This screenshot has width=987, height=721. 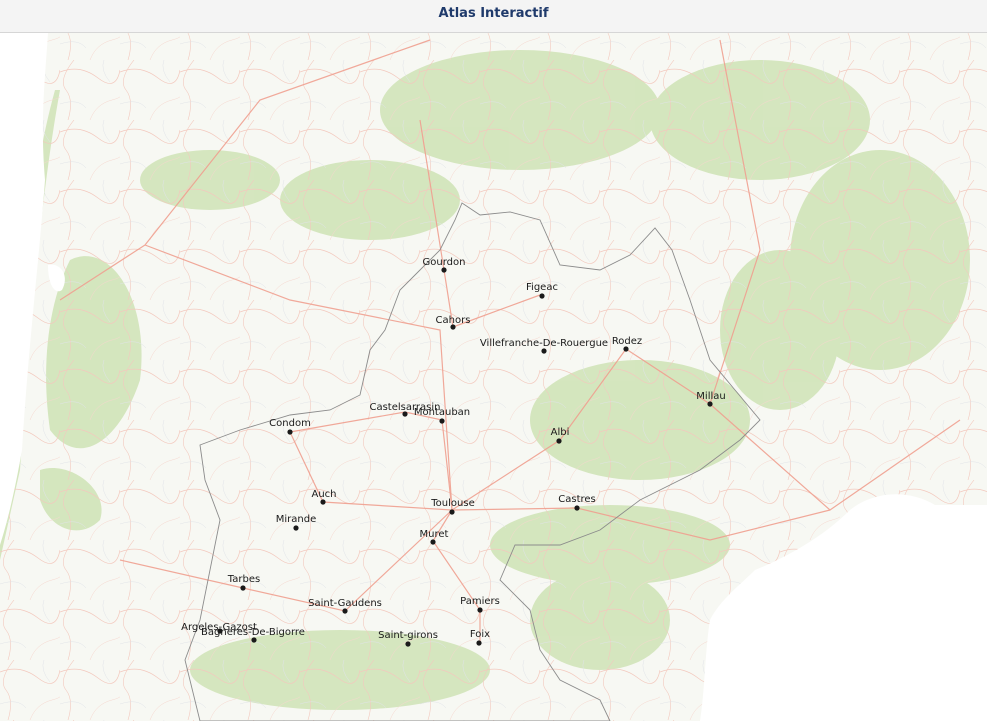 I want to click on svg-text: Toulouse, so click(x=452, y=503).